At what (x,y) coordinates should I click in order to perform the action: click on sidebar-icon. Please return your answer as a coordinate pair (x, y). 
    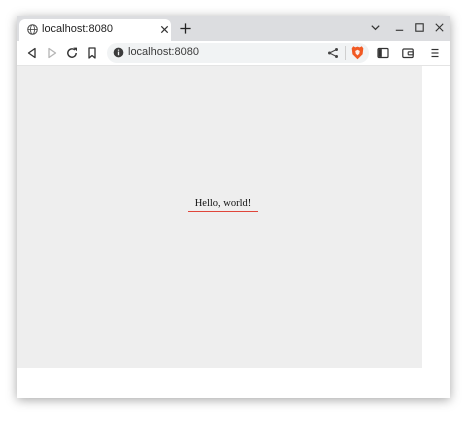
    Looking at the image, I should click on (383, 53).